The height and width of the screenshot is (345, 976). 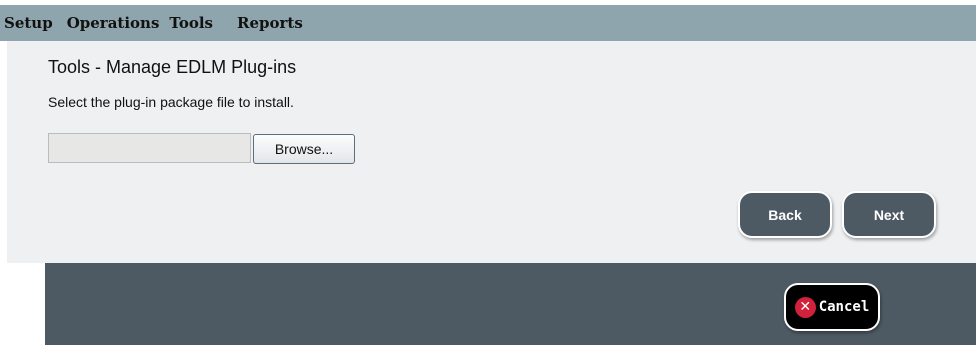 What do you see at coordinates (889, 214) in the screenshot?
I see `next-button: Next` at bounding box center [889, 214].